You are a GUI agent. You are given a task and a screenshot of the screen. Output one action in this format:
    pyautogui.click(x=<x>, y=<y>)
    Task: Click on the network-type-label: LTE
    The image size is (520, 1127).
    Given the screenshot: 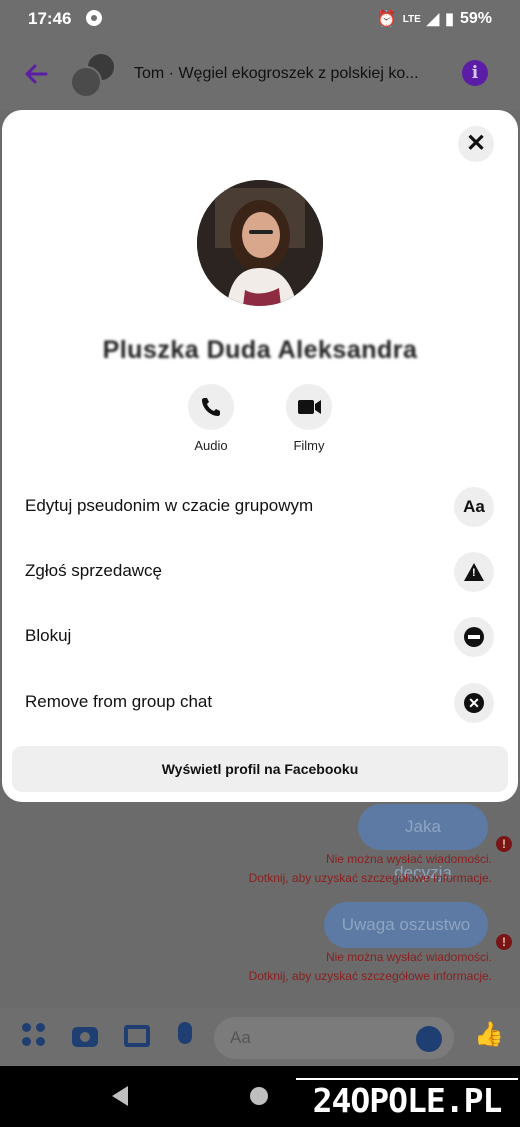 What is the action you would take?
    pyautogui.click(x=411, y=19)
    